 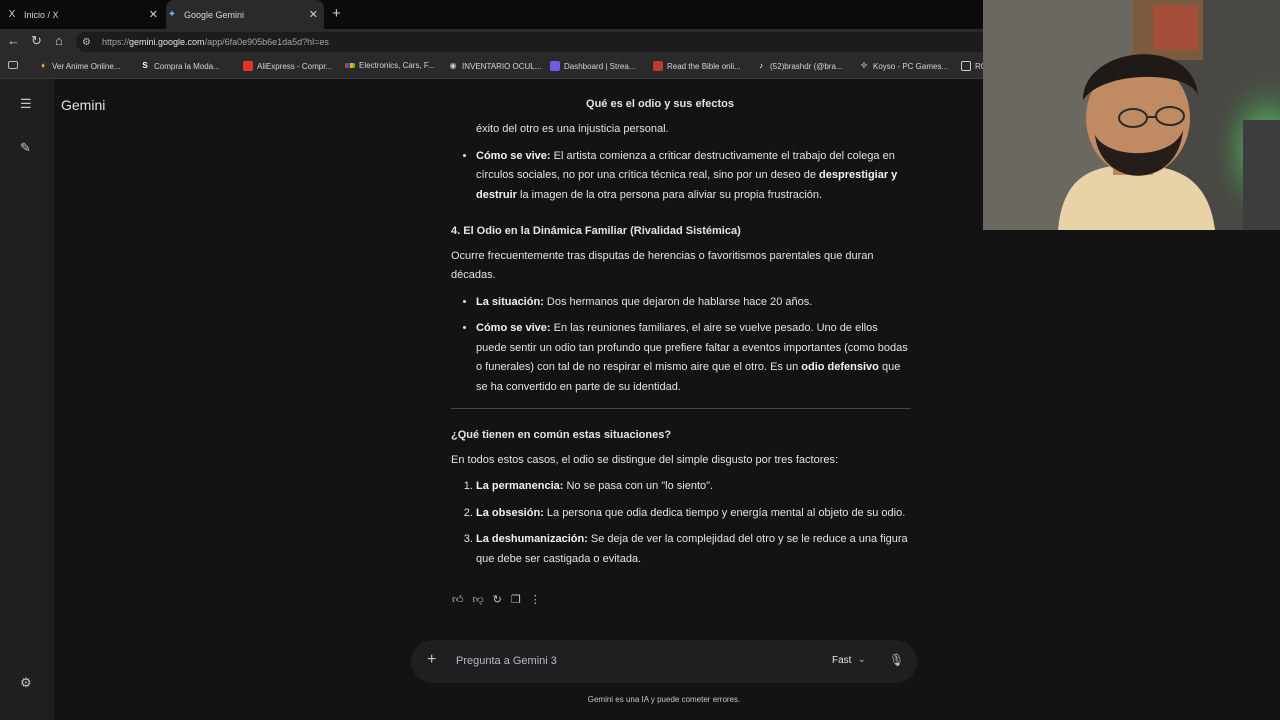 I want to click on copy-icon: ❐, so click(x=516, y=599).